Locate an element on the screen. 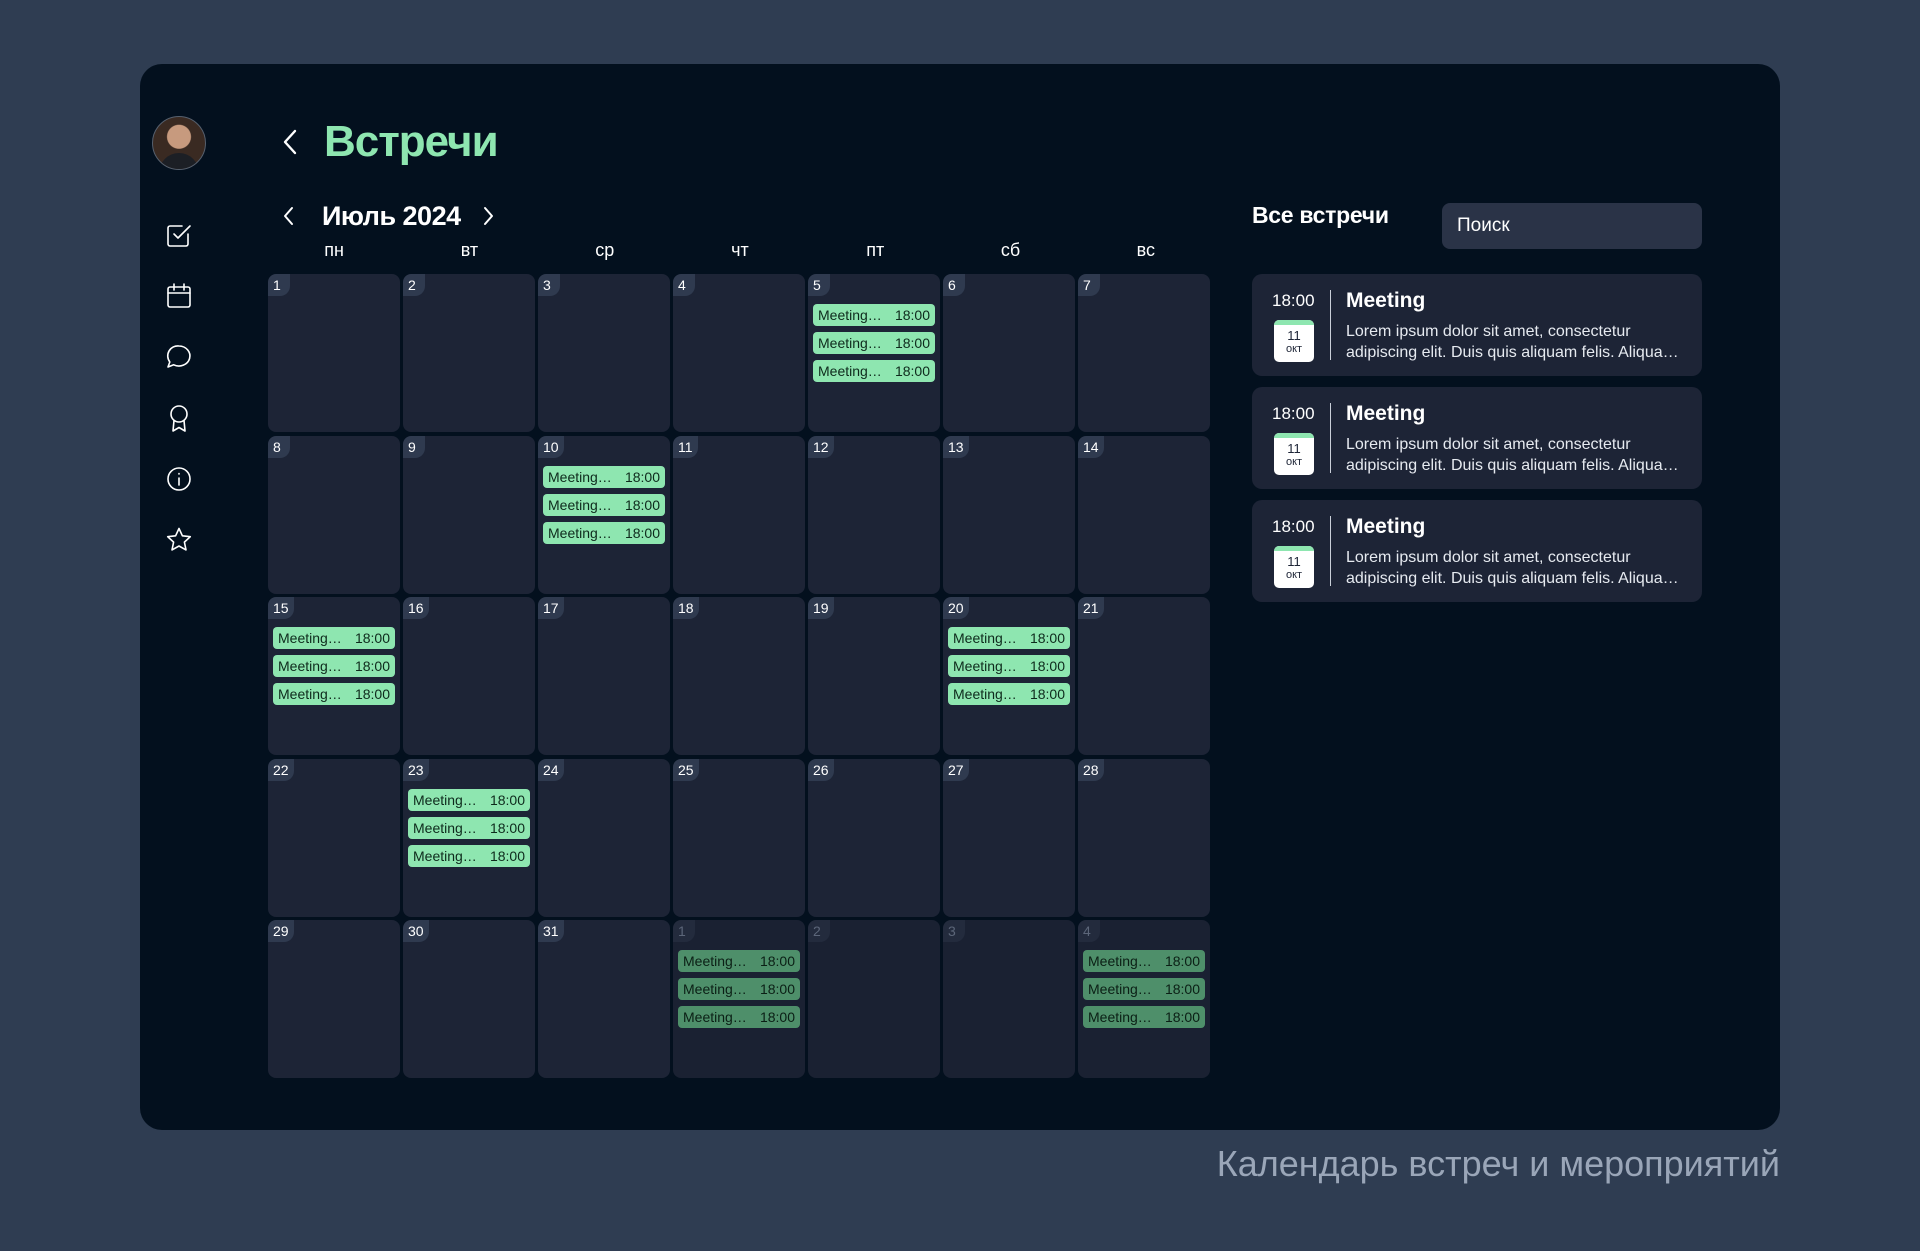 This screenshot has width=1920, height=1251. day-cell: 28 is located at coordinates (1144, 837).